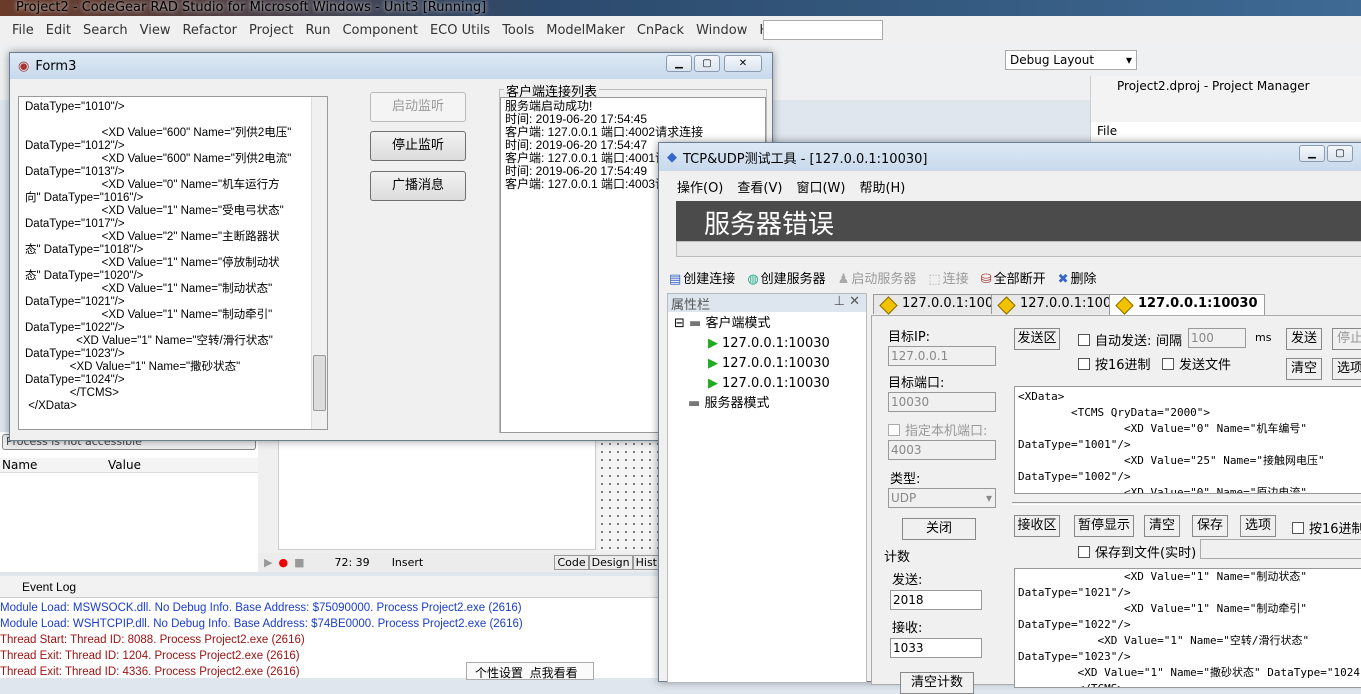  What do you see at coordinates (1280, 549) in the screenshot?
I see `save-file-path` at bounding box center [1280, 549].